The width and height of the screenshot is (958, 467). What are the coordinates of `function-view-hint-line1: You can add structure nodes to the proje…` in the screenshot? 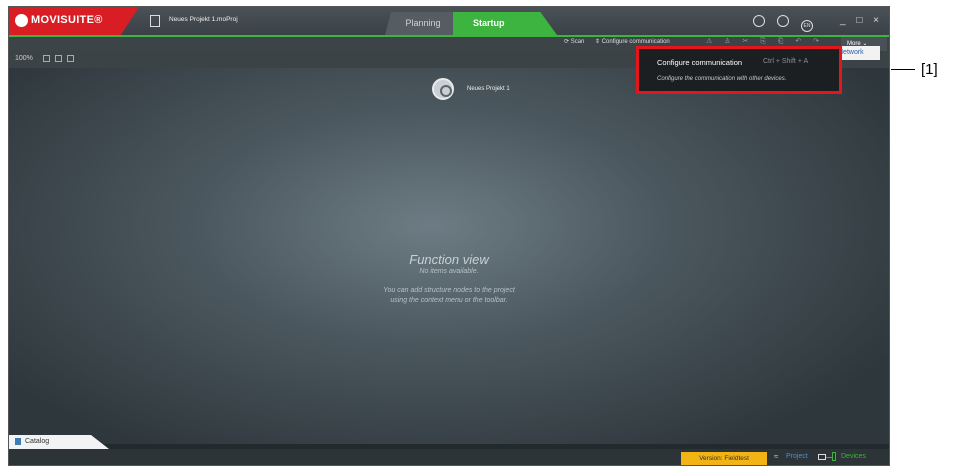 It's located at (449, 290).